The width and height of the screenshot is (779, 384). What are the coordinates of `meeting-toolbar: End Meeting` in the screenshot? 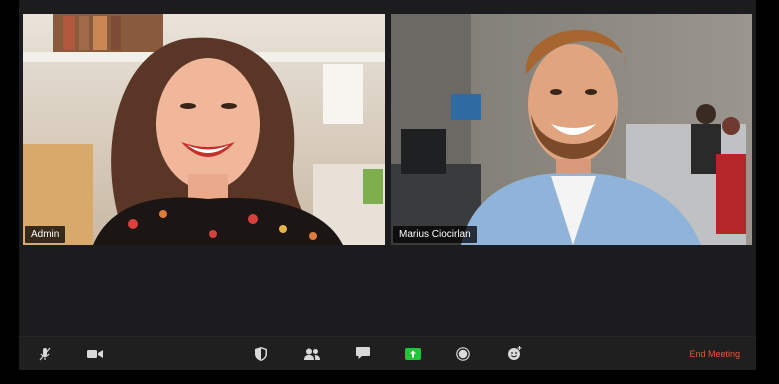 It's located at (387, 353).